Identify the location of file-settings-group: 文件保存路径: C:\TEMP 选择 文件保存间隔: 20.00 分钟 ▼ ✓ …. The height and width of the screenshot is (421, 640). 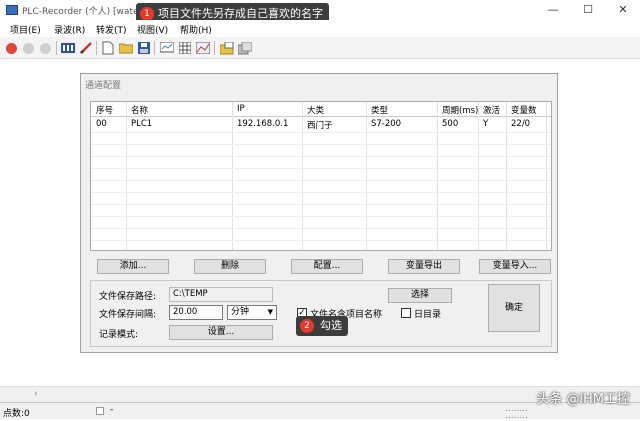
(321, 313).